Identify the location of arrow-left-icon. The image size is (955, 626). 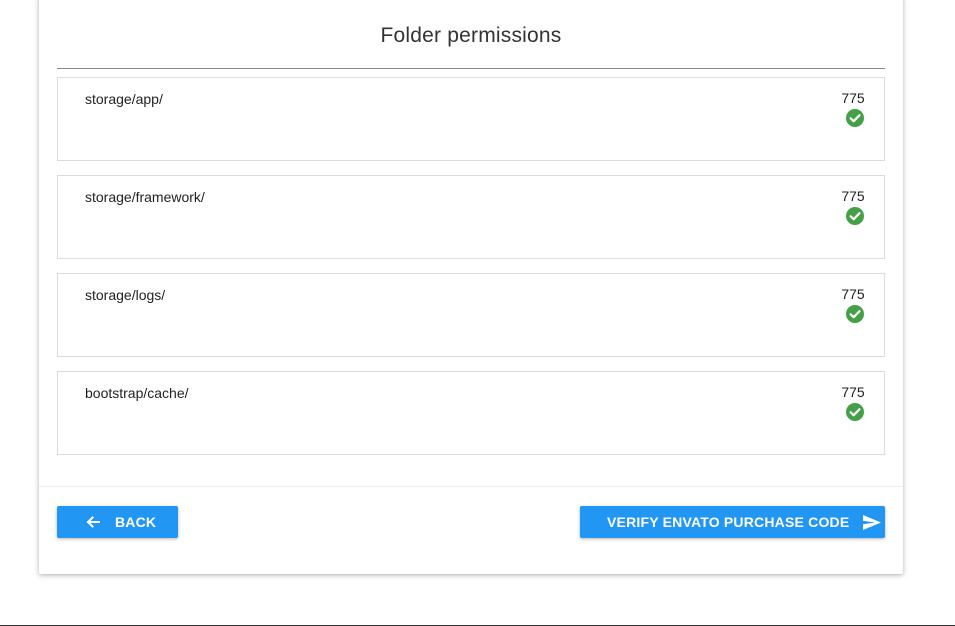
(93, 522).